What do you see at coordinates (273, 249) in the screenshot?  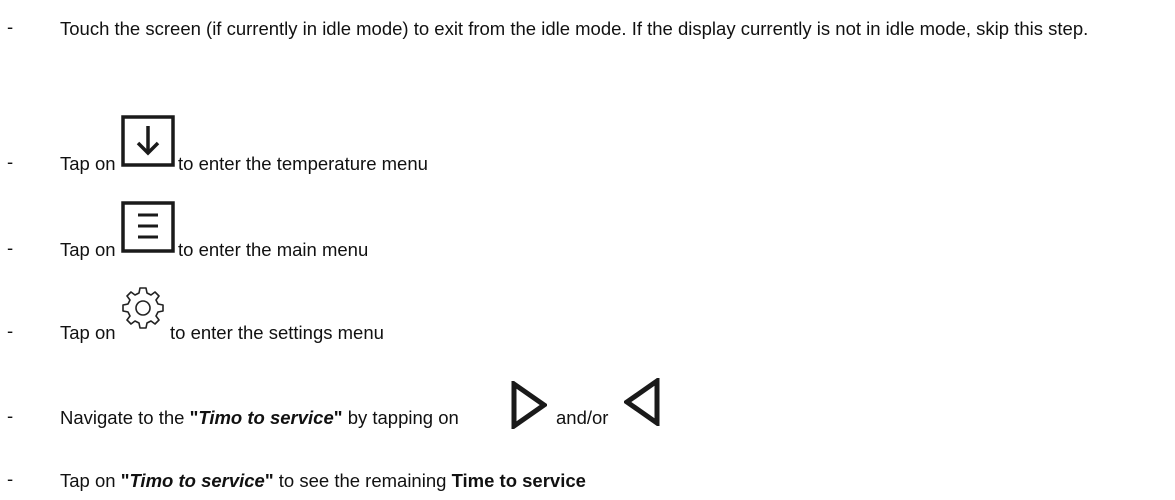 I see `step-3-suffix: to enter the main menu` at bounding box center [273, 249].